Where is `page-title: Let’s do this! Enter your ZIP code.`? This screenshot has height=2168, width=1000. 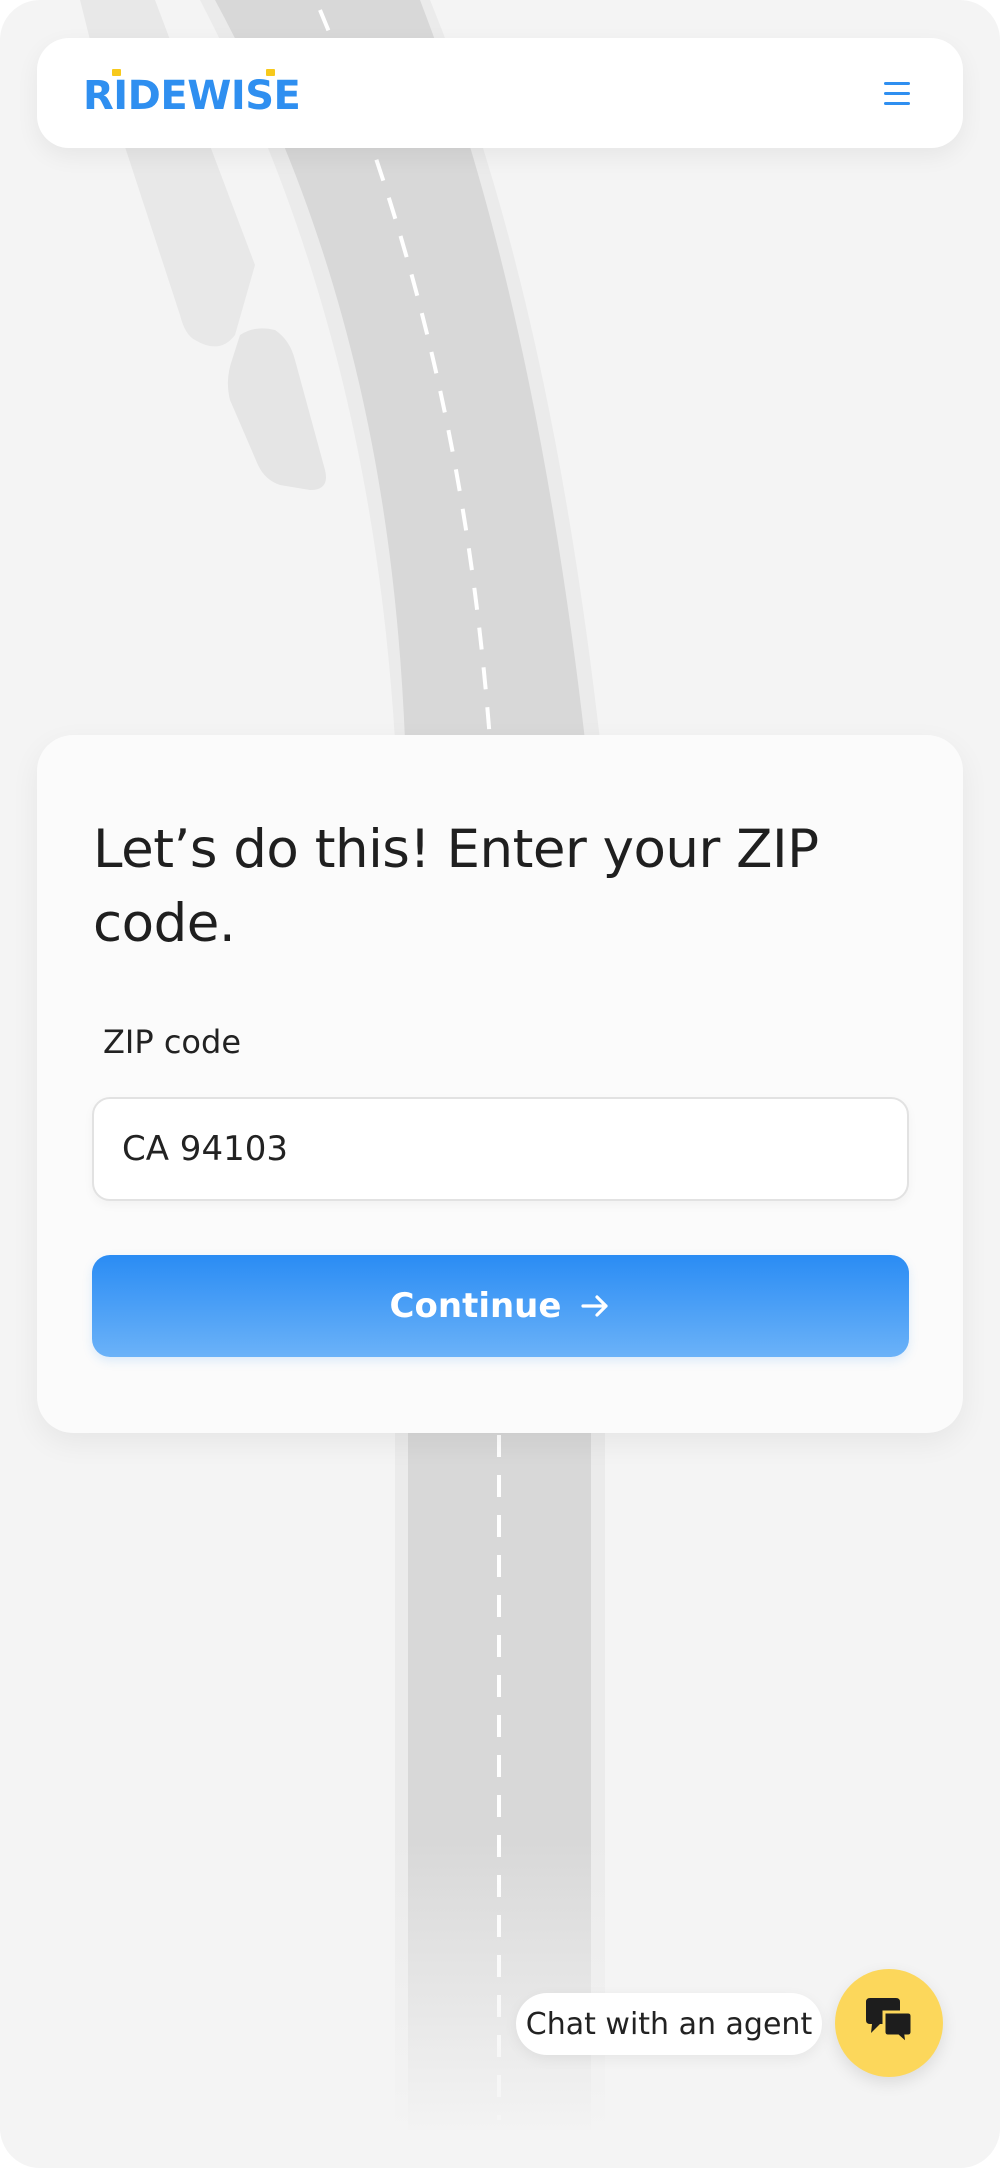 page-title: Let’s do this! Enter your ZIP code. is located at coordinates (456, 886).